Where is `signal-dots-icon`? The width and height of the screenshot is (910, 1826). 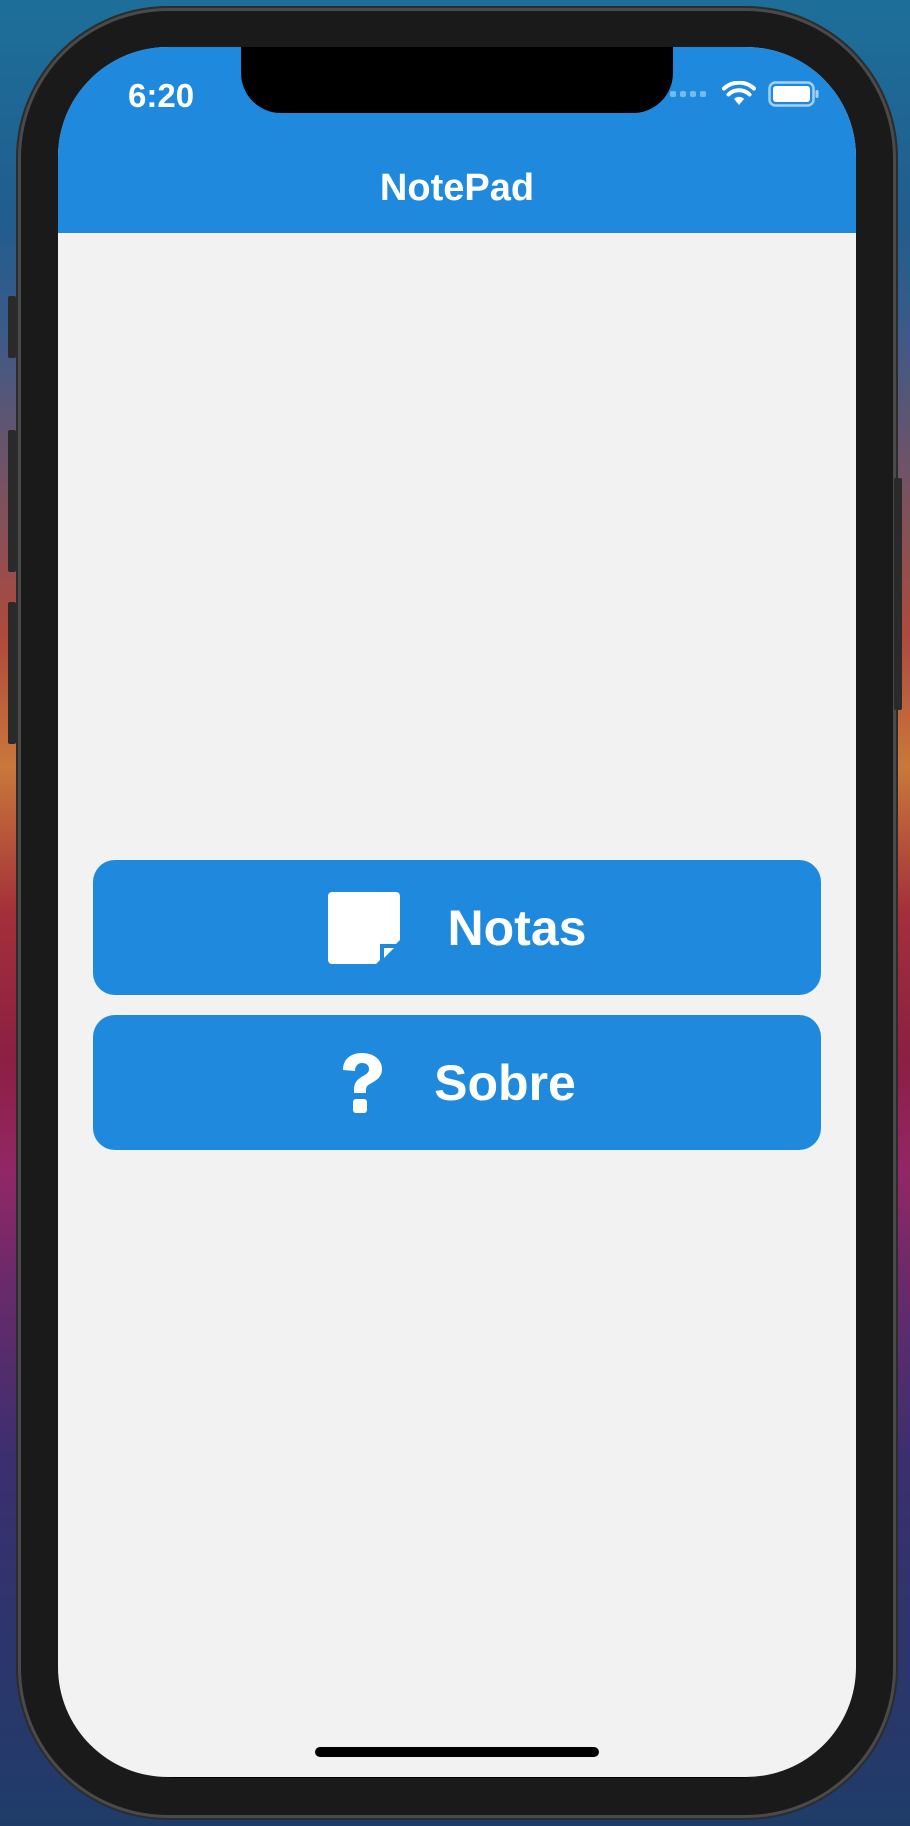
signal-dots-icon is located at coordinates (688, 94).